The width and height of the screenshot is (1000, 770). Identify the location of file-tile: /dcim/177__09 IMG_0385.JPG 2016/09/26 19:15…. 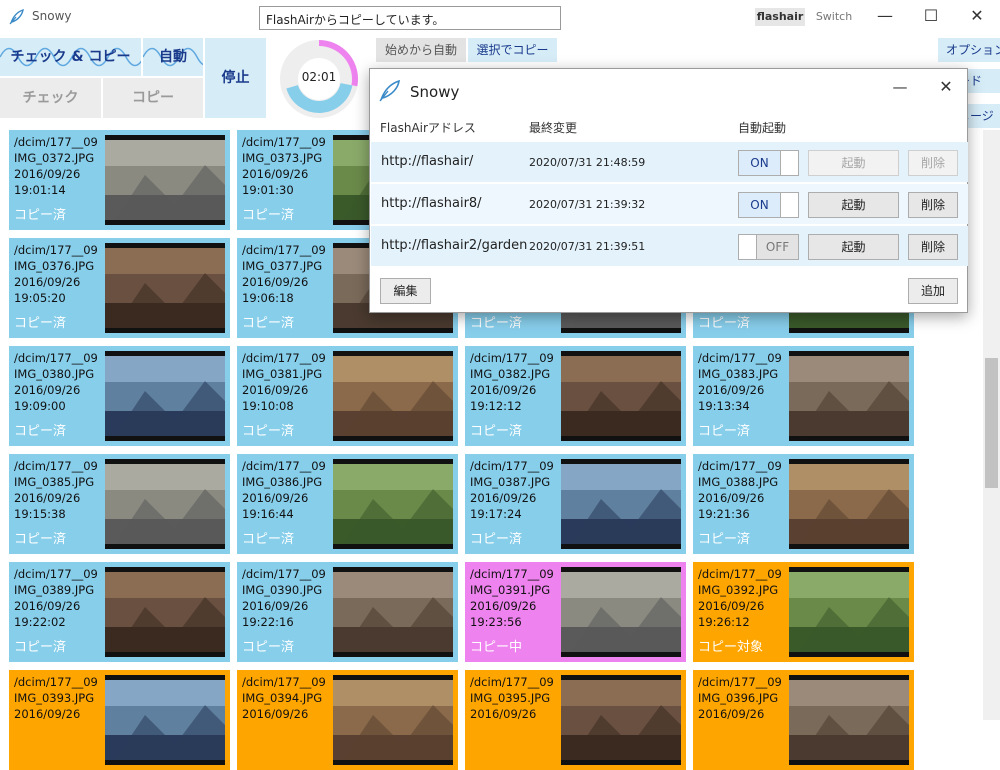
(119, 504).